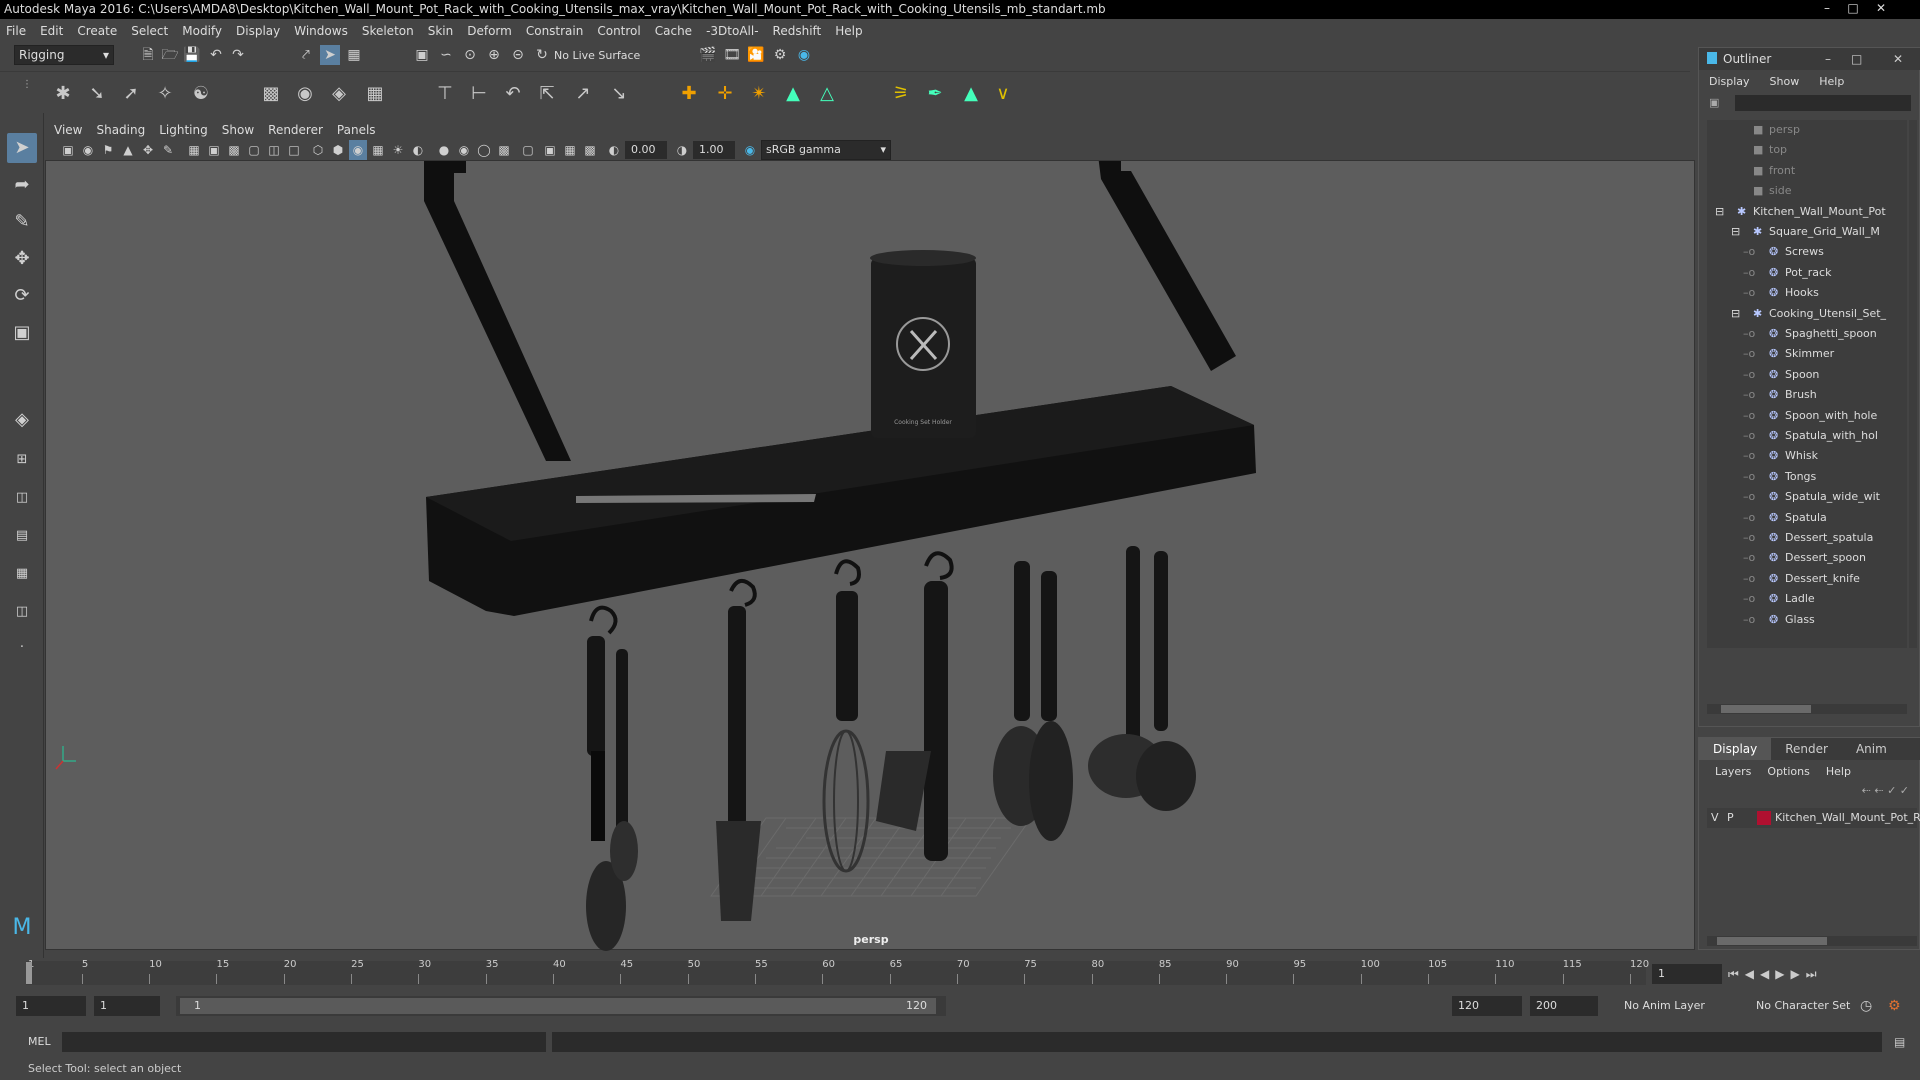 This screenshot has width=1920, height=1080. I want to click on outliner-item: ■ top, so click(1807, 150).